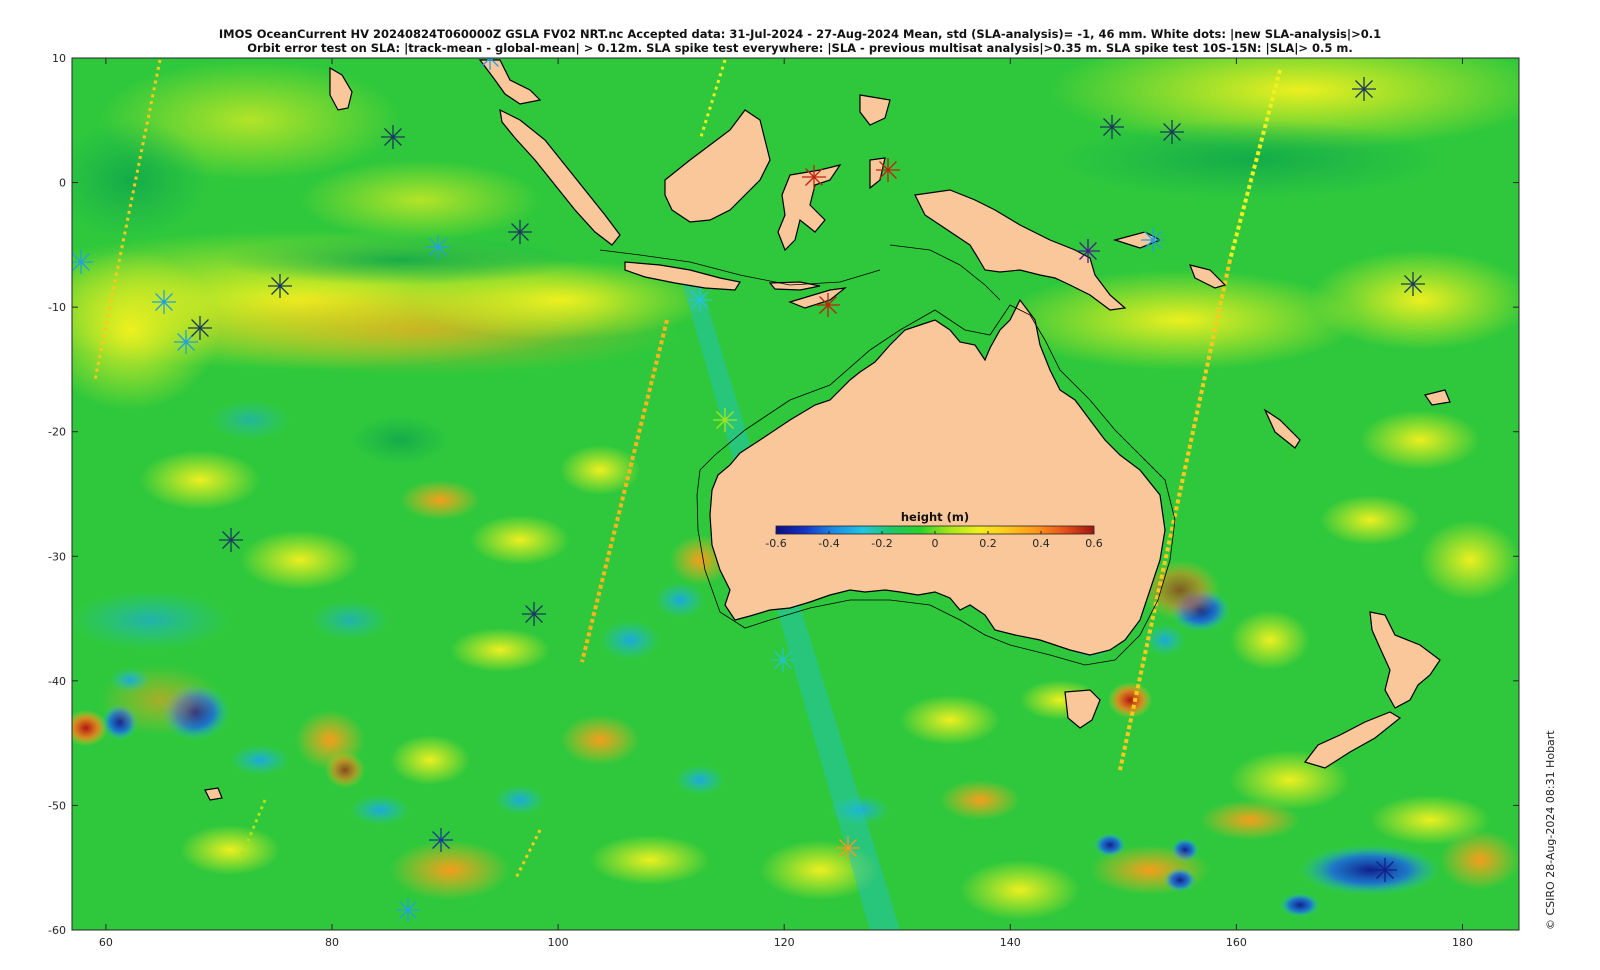 The image size is (1600, 970). What do you see at coordinates (828, 543) in the screenshot?
I see `colorbar-tick-label: -0.4` at bounding box center [828, 543].